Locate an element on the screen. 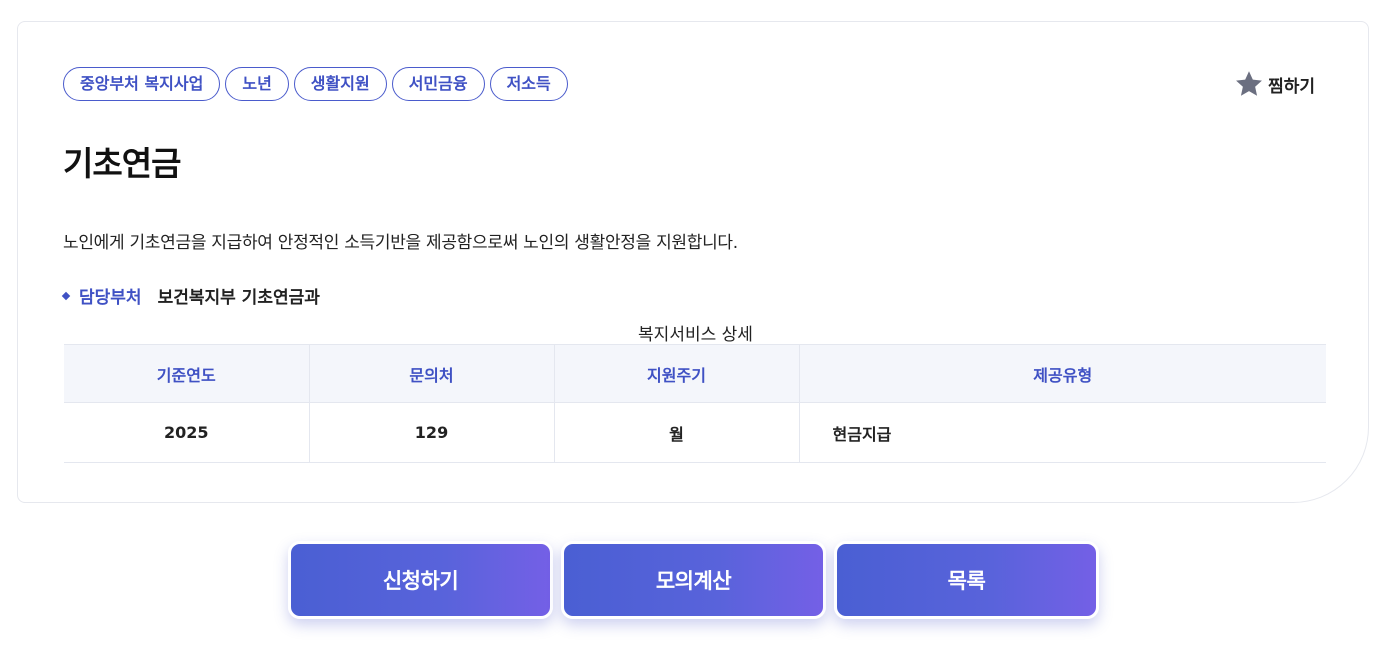  department-info: 담당부처 보건복지부 기초연금과 is located at coordinates (190, 295).